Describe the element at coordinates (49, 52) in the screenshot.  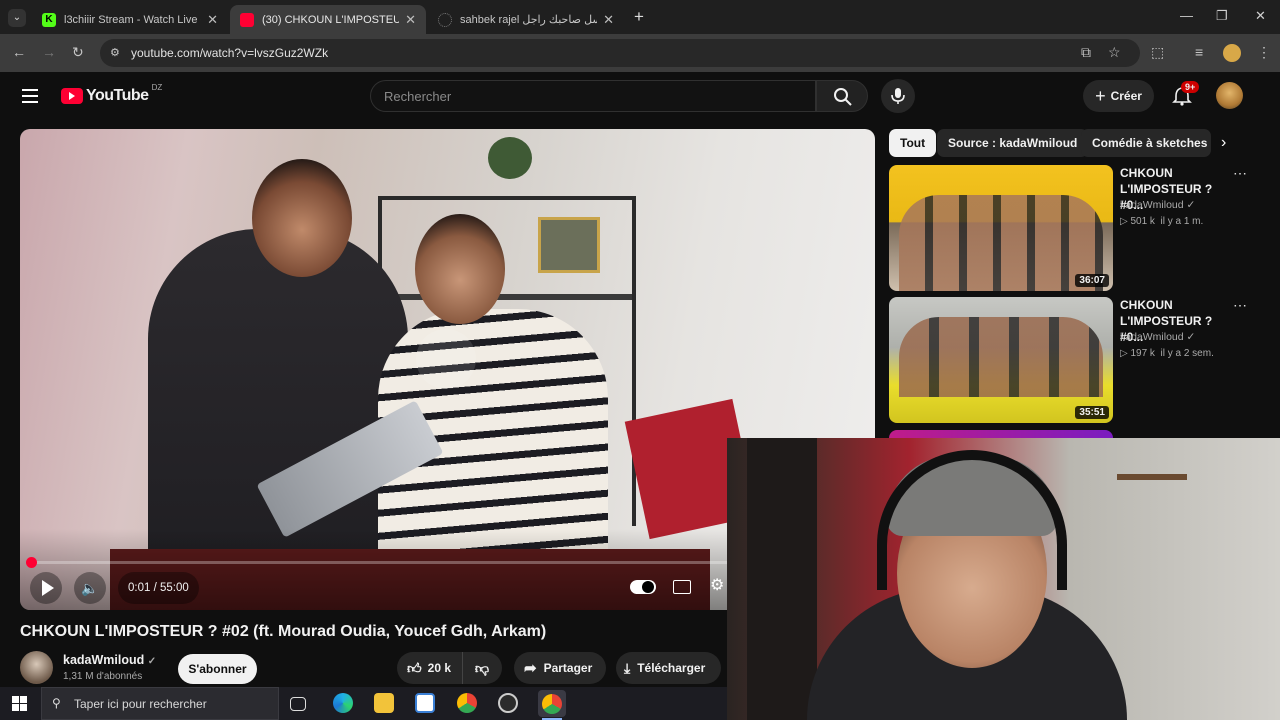
I see `forward-icon: →` at that location.